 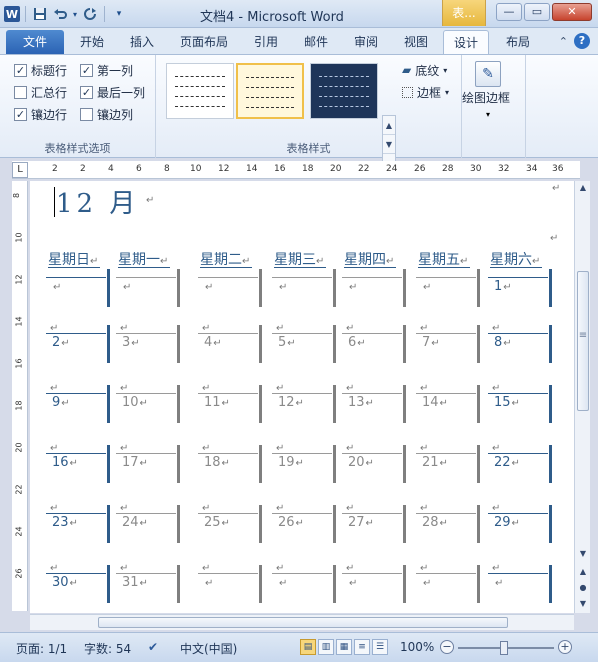 I want to click on calendar-cell: ↵ 28↵, so click(x=449, y=525).